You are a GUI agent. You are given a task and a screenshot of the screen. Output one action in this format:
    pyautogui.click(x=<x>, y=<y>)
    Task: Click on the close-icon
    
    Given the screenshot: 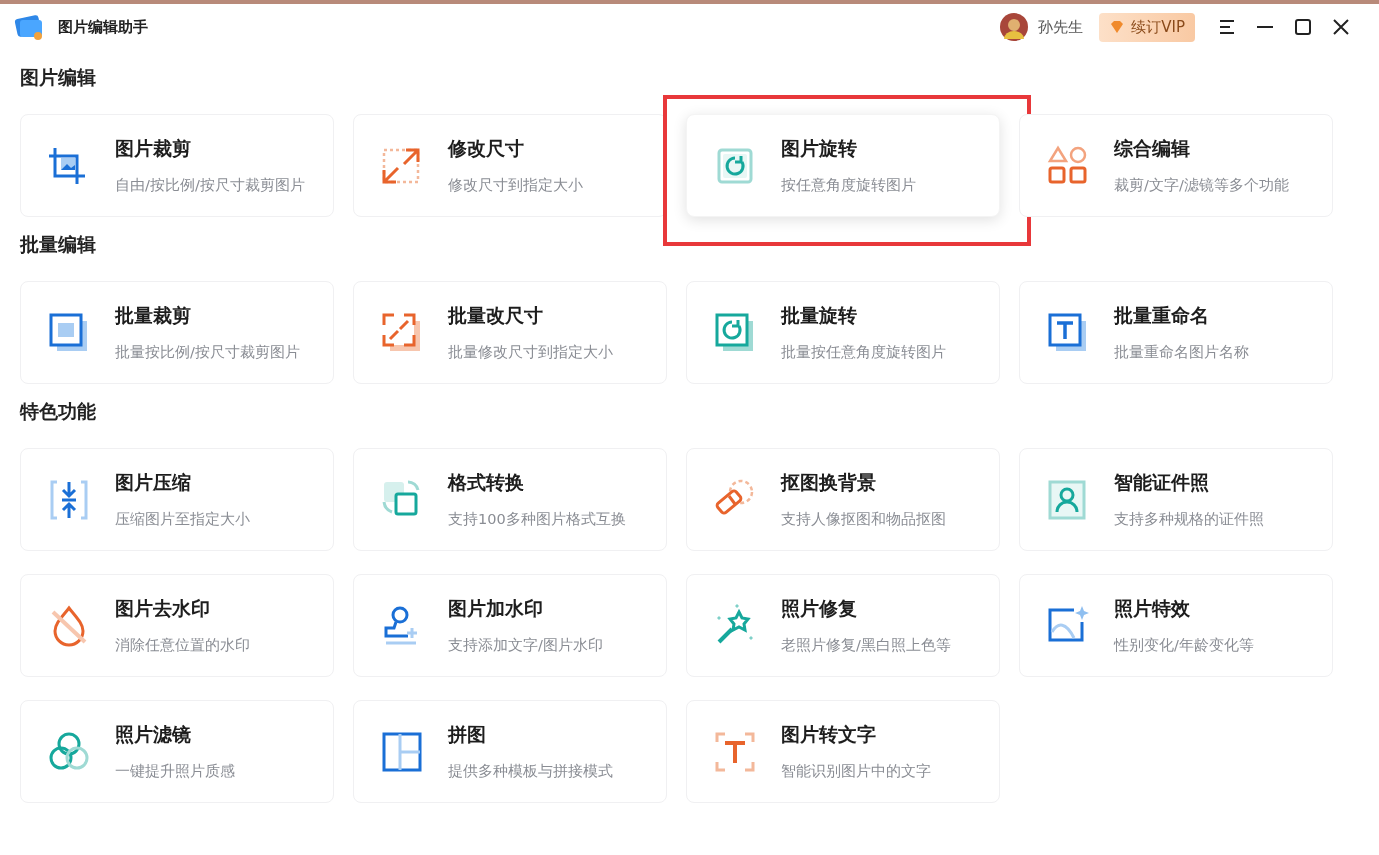 What is the action you would take?
    pyautogui.click(x=1341, y=27)
    